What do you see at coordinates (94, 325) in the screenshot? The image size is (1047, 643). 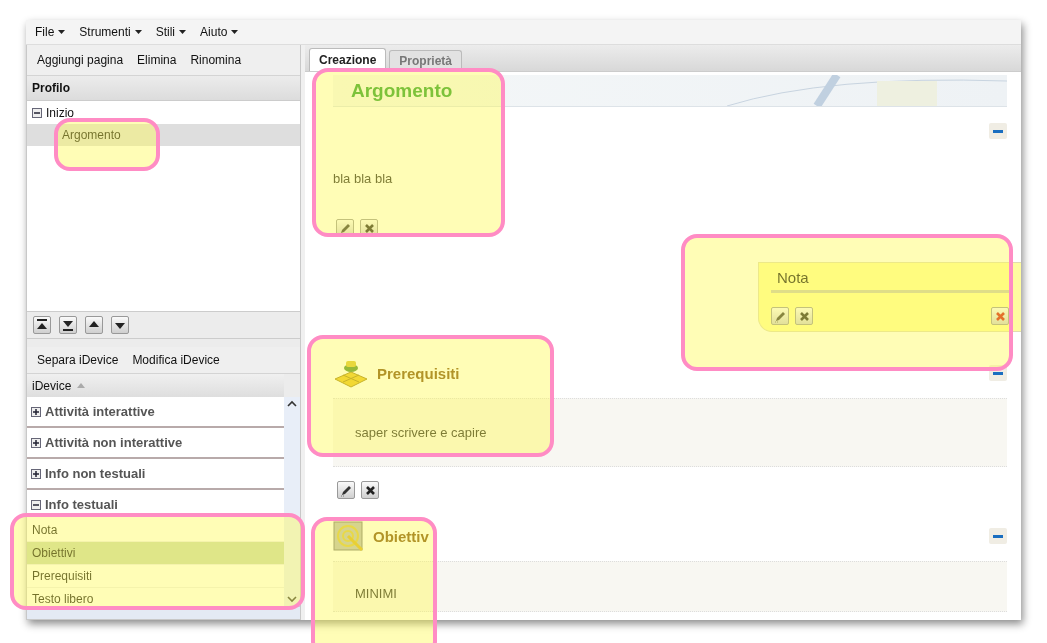 I see `move-up-button` at bounding box center [94, 325].